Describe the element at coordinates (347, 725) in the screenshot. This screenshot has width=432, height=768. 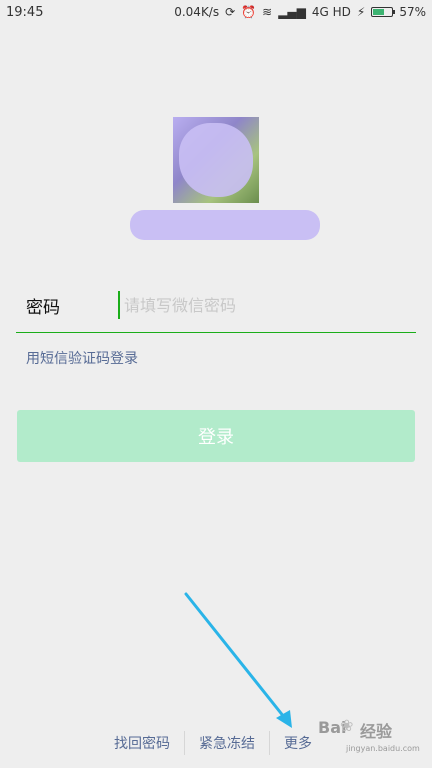
I see `paw-icon: ❀` at that location.